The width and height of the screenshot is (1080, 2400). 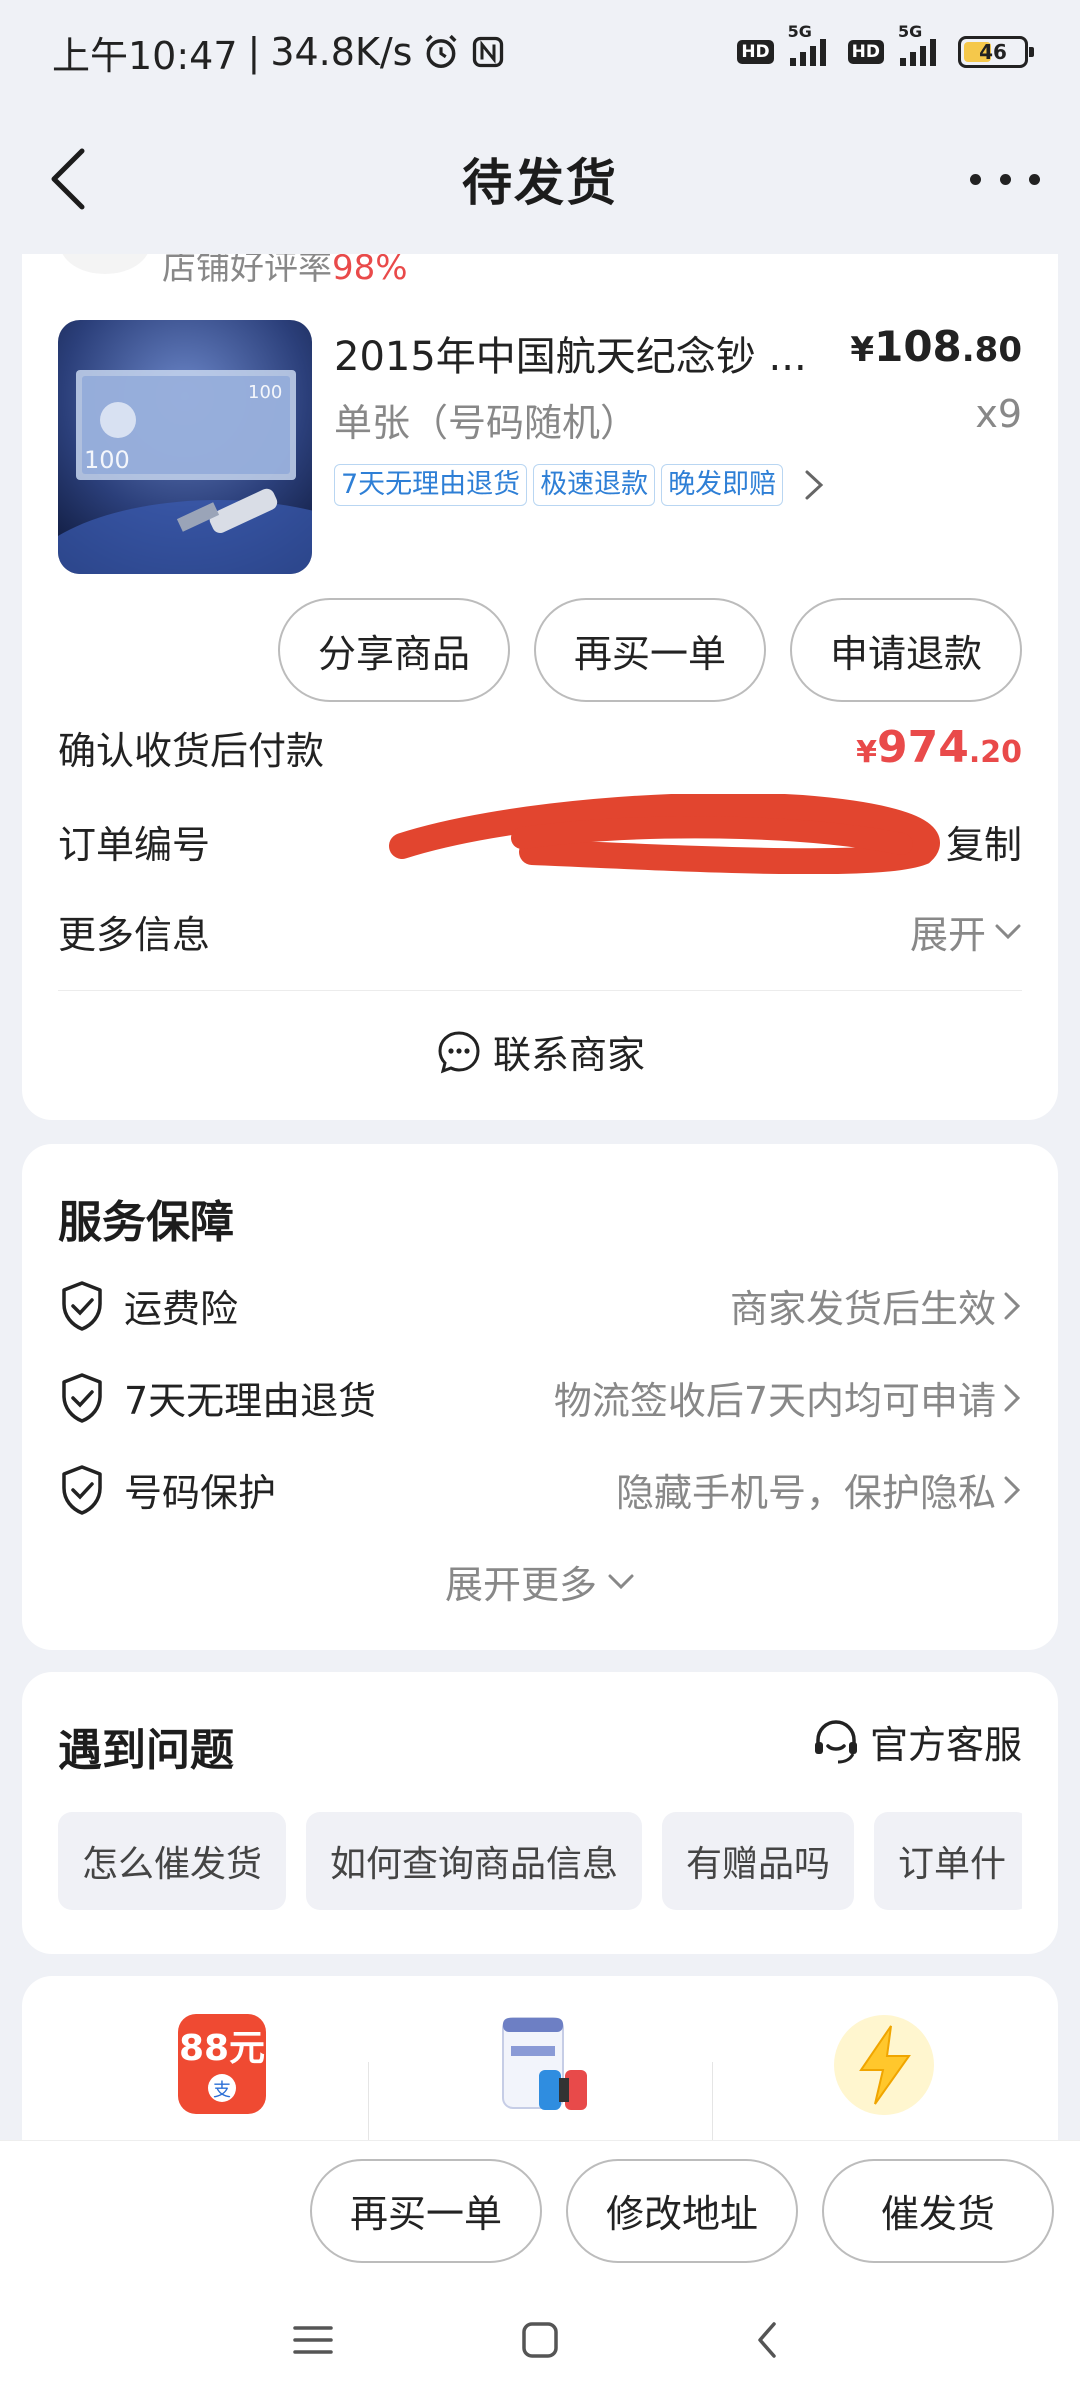 What do you see at coordinates (105, 264) in the screenshot?
I see `shop-avatar` at bounding box center [105, 264].